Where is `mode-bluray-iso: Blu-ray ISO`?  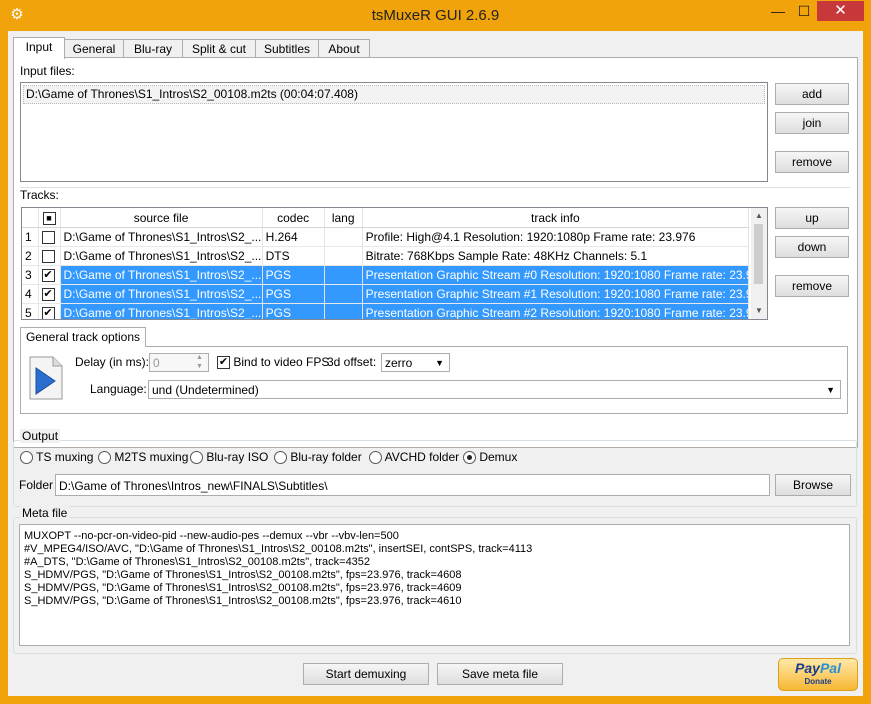 mode-bluray-iso: Blu-ray ISO is located at coordinates (229, 457).